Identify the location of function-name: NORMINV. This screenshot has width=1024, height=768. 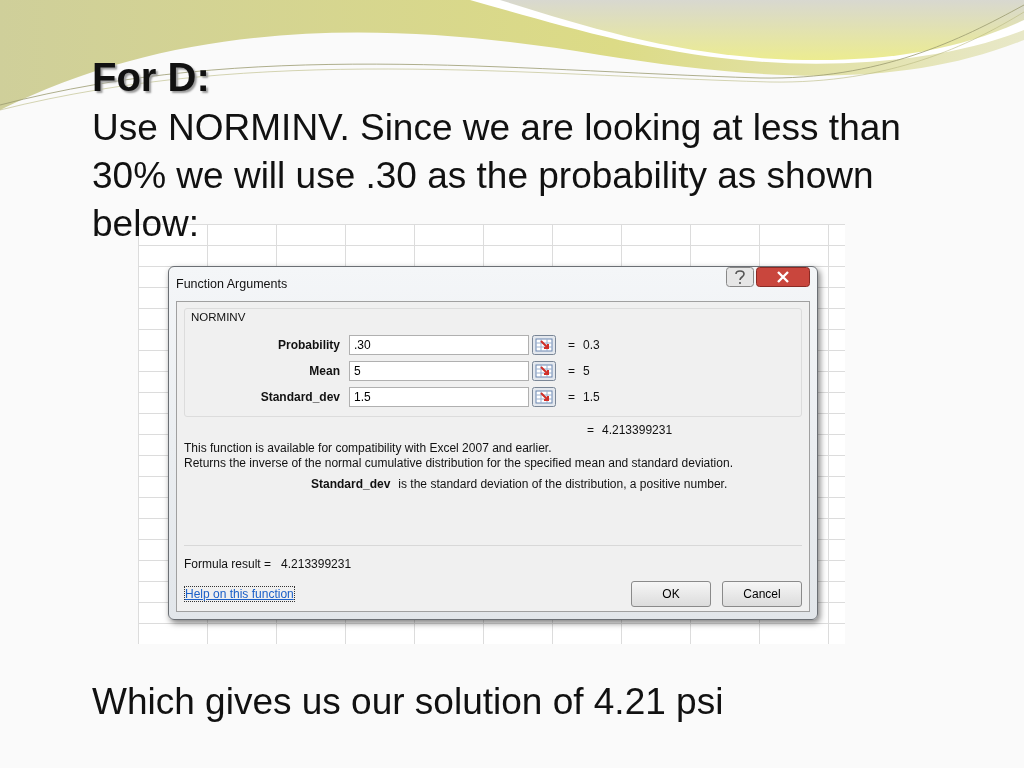
(219, 317).